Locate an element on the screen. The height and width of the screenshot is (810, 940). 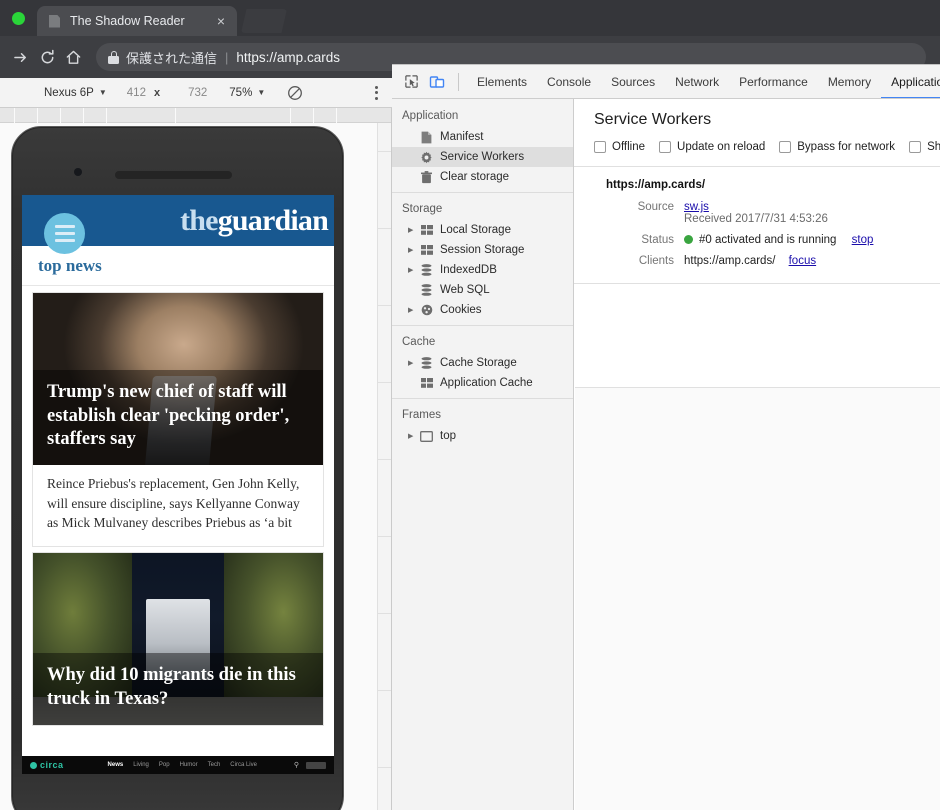
pane-title: Service Workers is located at coordinates (653, 119).